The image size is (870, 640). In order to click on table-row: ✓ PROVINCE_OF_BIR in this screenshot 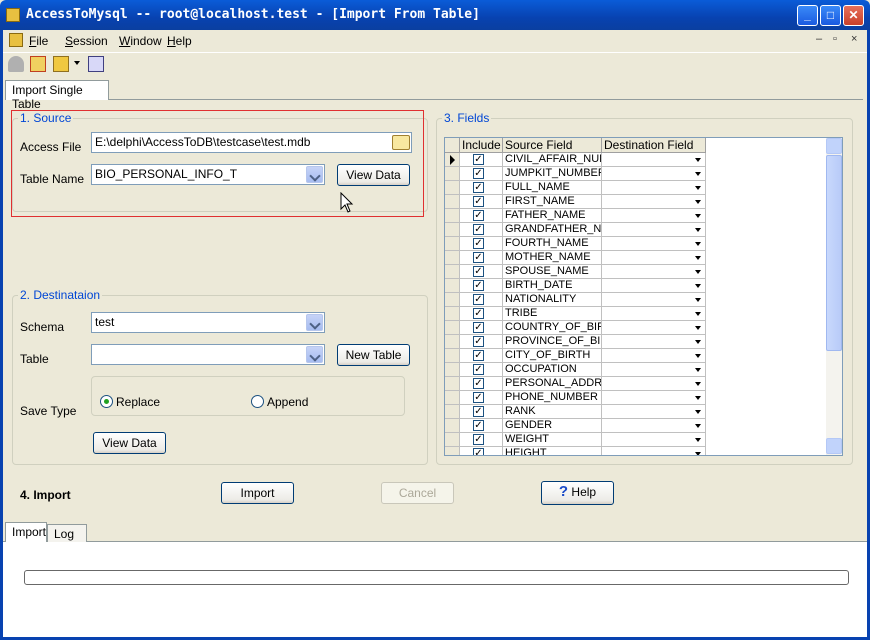, I will do `click(575, 342)`.